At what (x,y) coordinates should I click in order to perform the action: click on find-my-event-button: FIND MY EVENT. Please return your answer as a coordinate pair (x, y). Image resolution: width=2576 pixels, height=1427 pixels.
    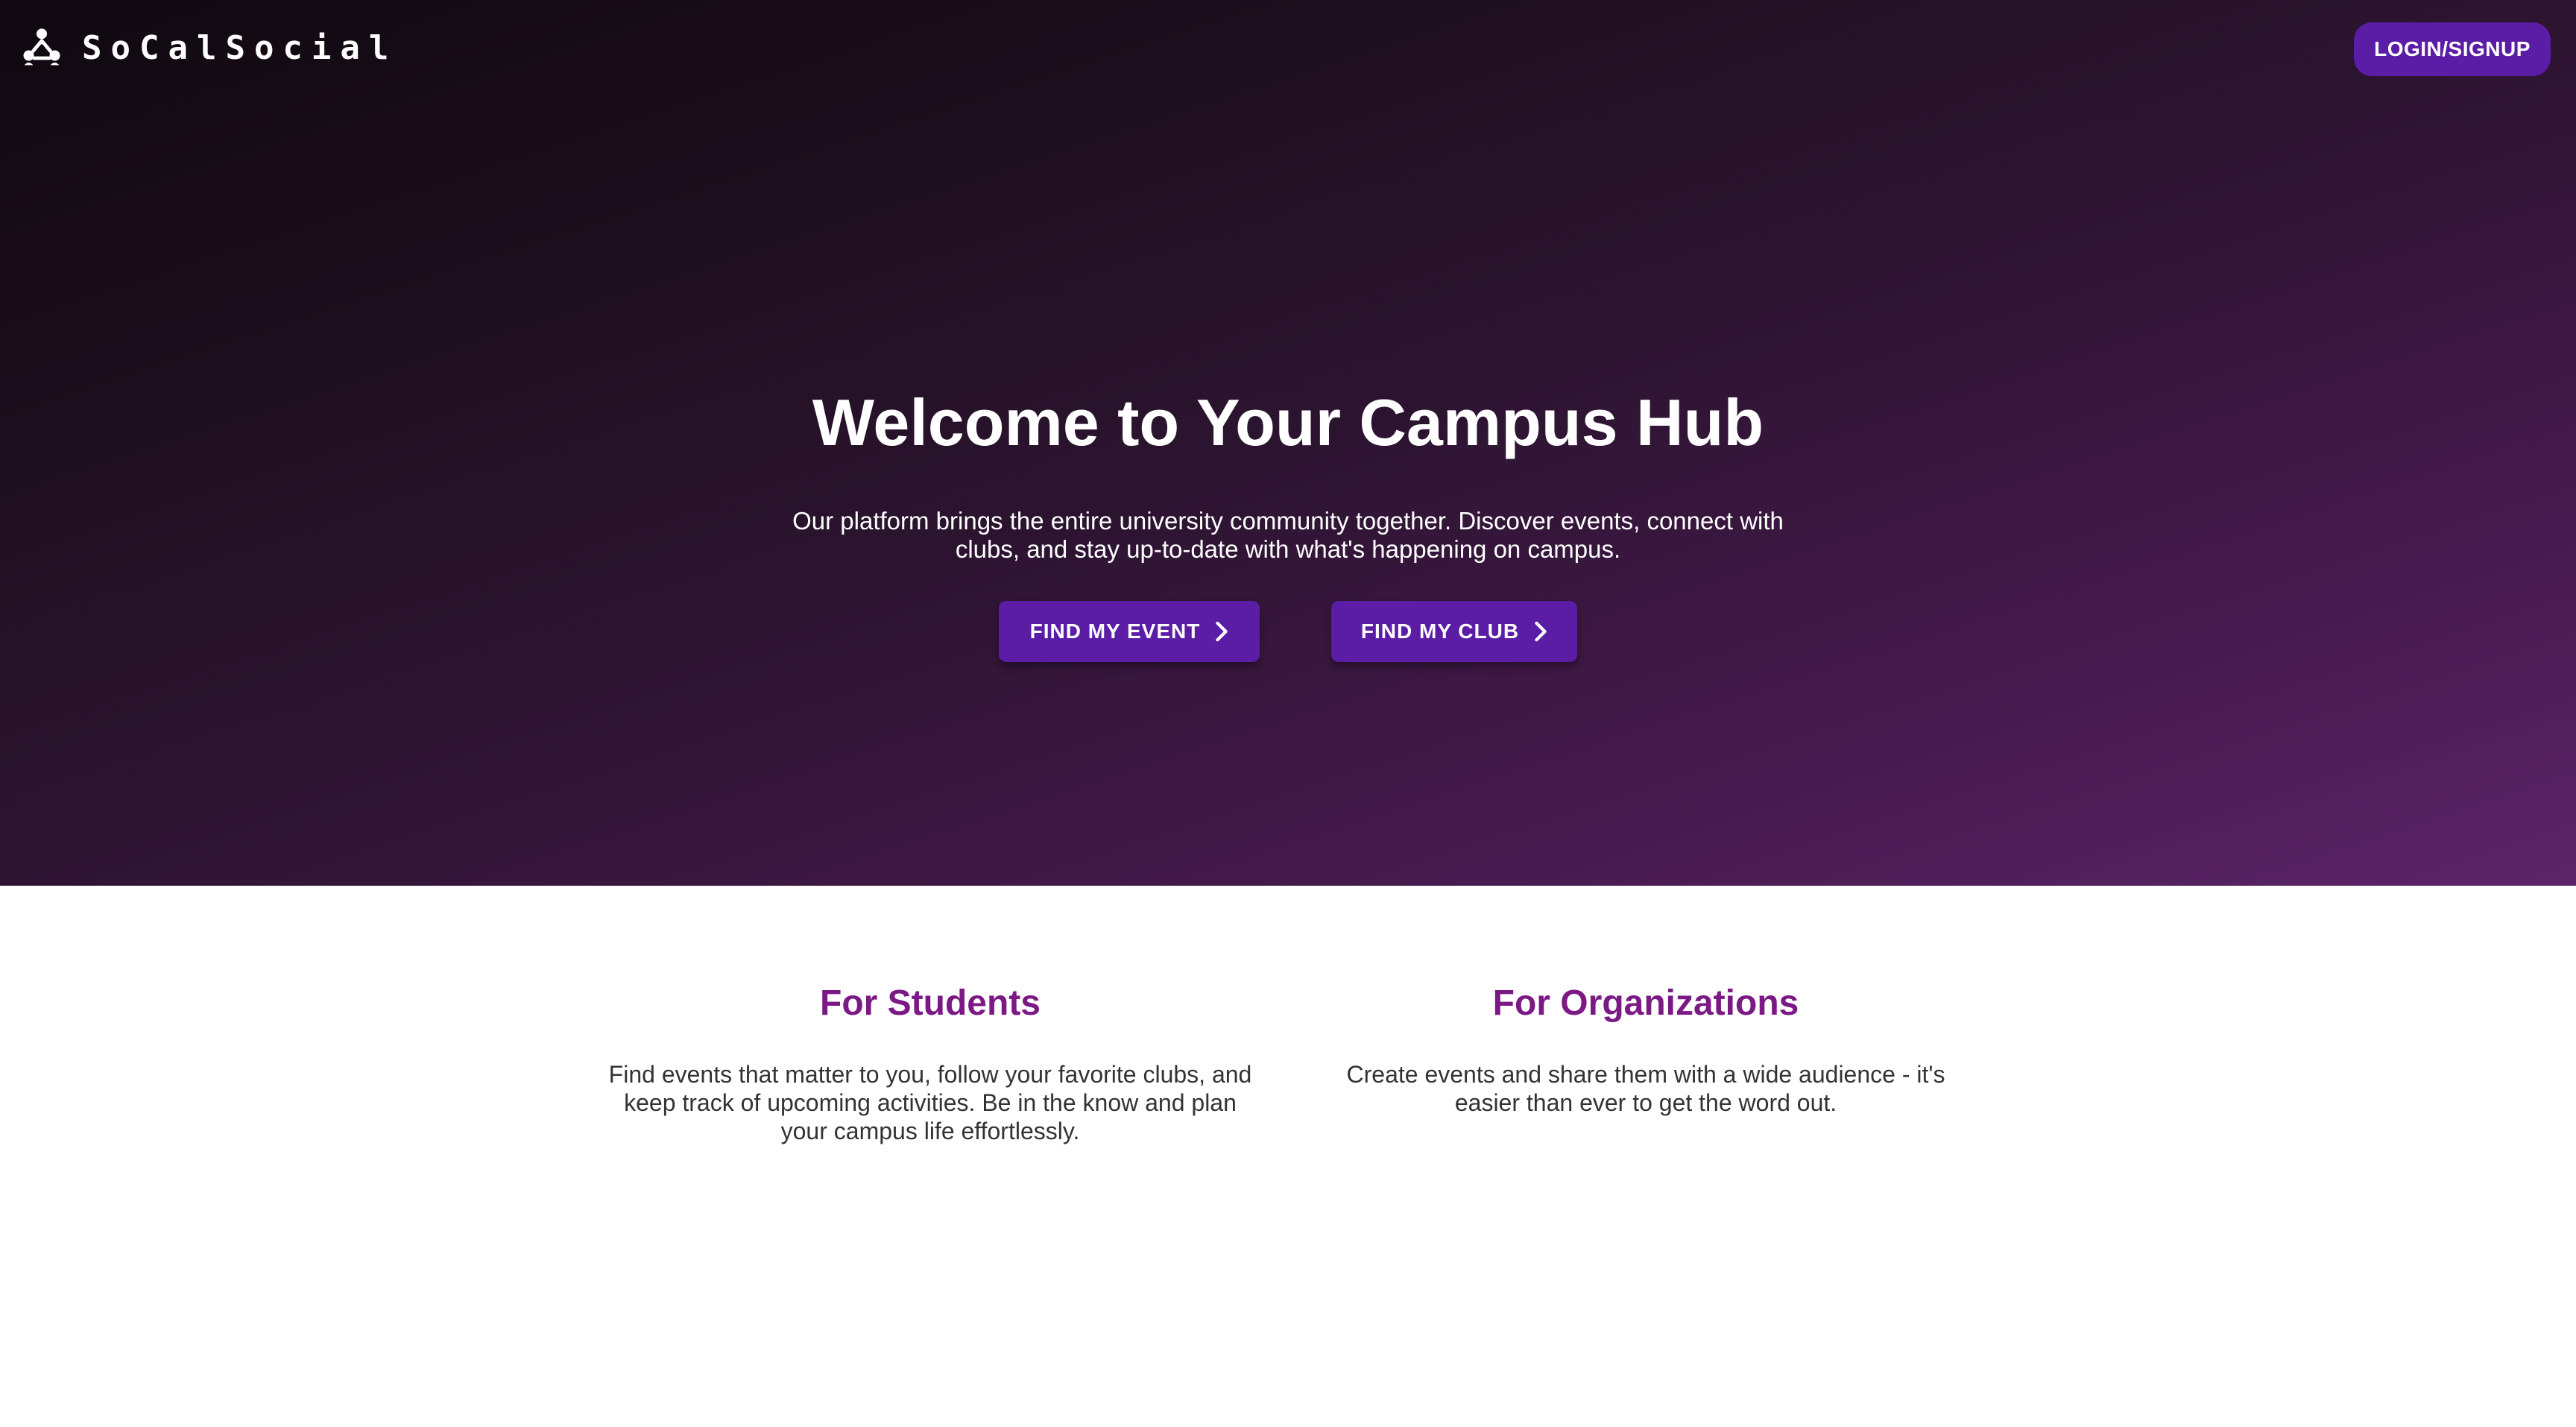
    Looking at the image, I should click on (1129, 631).